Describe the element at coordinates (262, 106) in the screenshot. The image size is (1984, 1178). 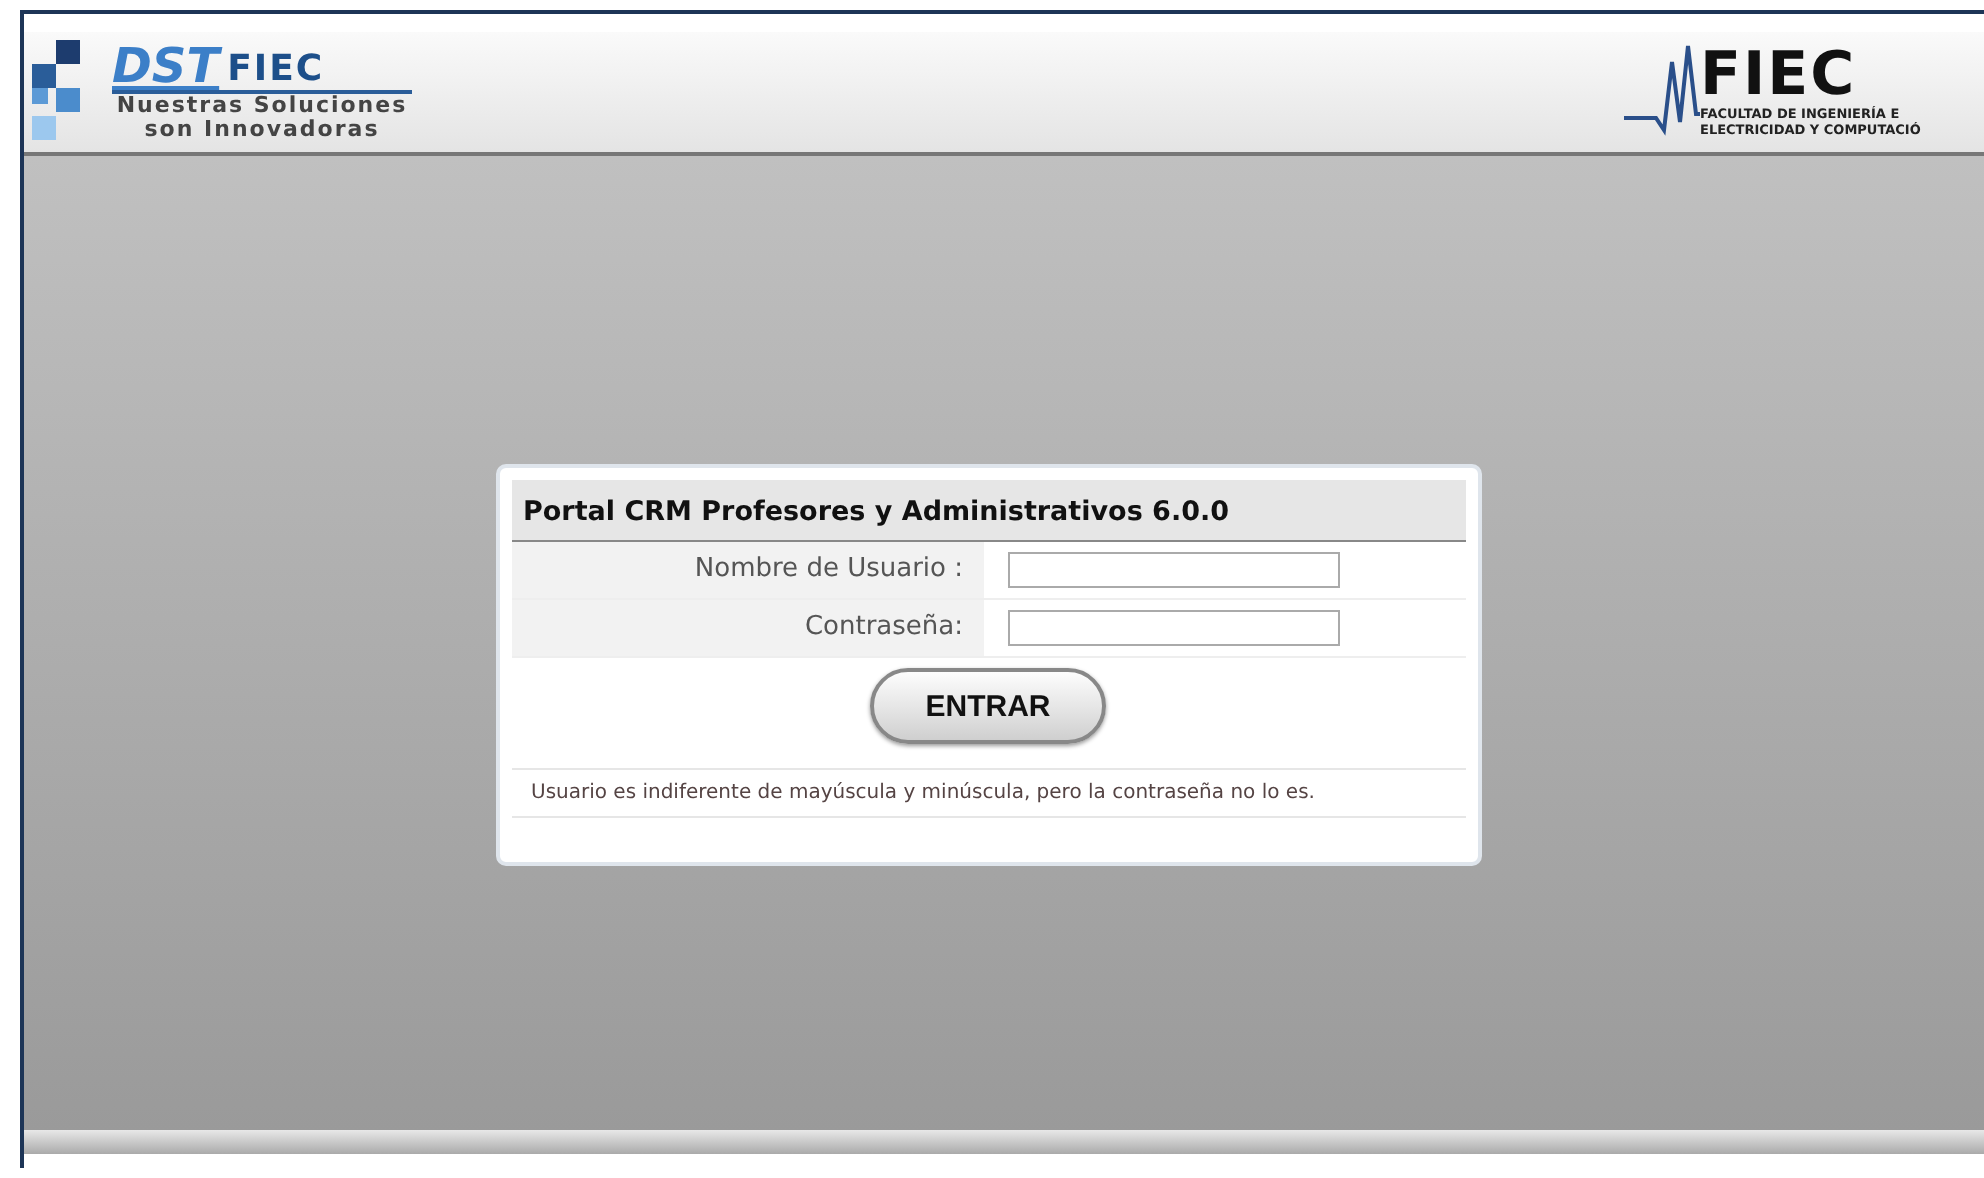
I see `logo-tagline: Nuestras Soluciones` at that location.